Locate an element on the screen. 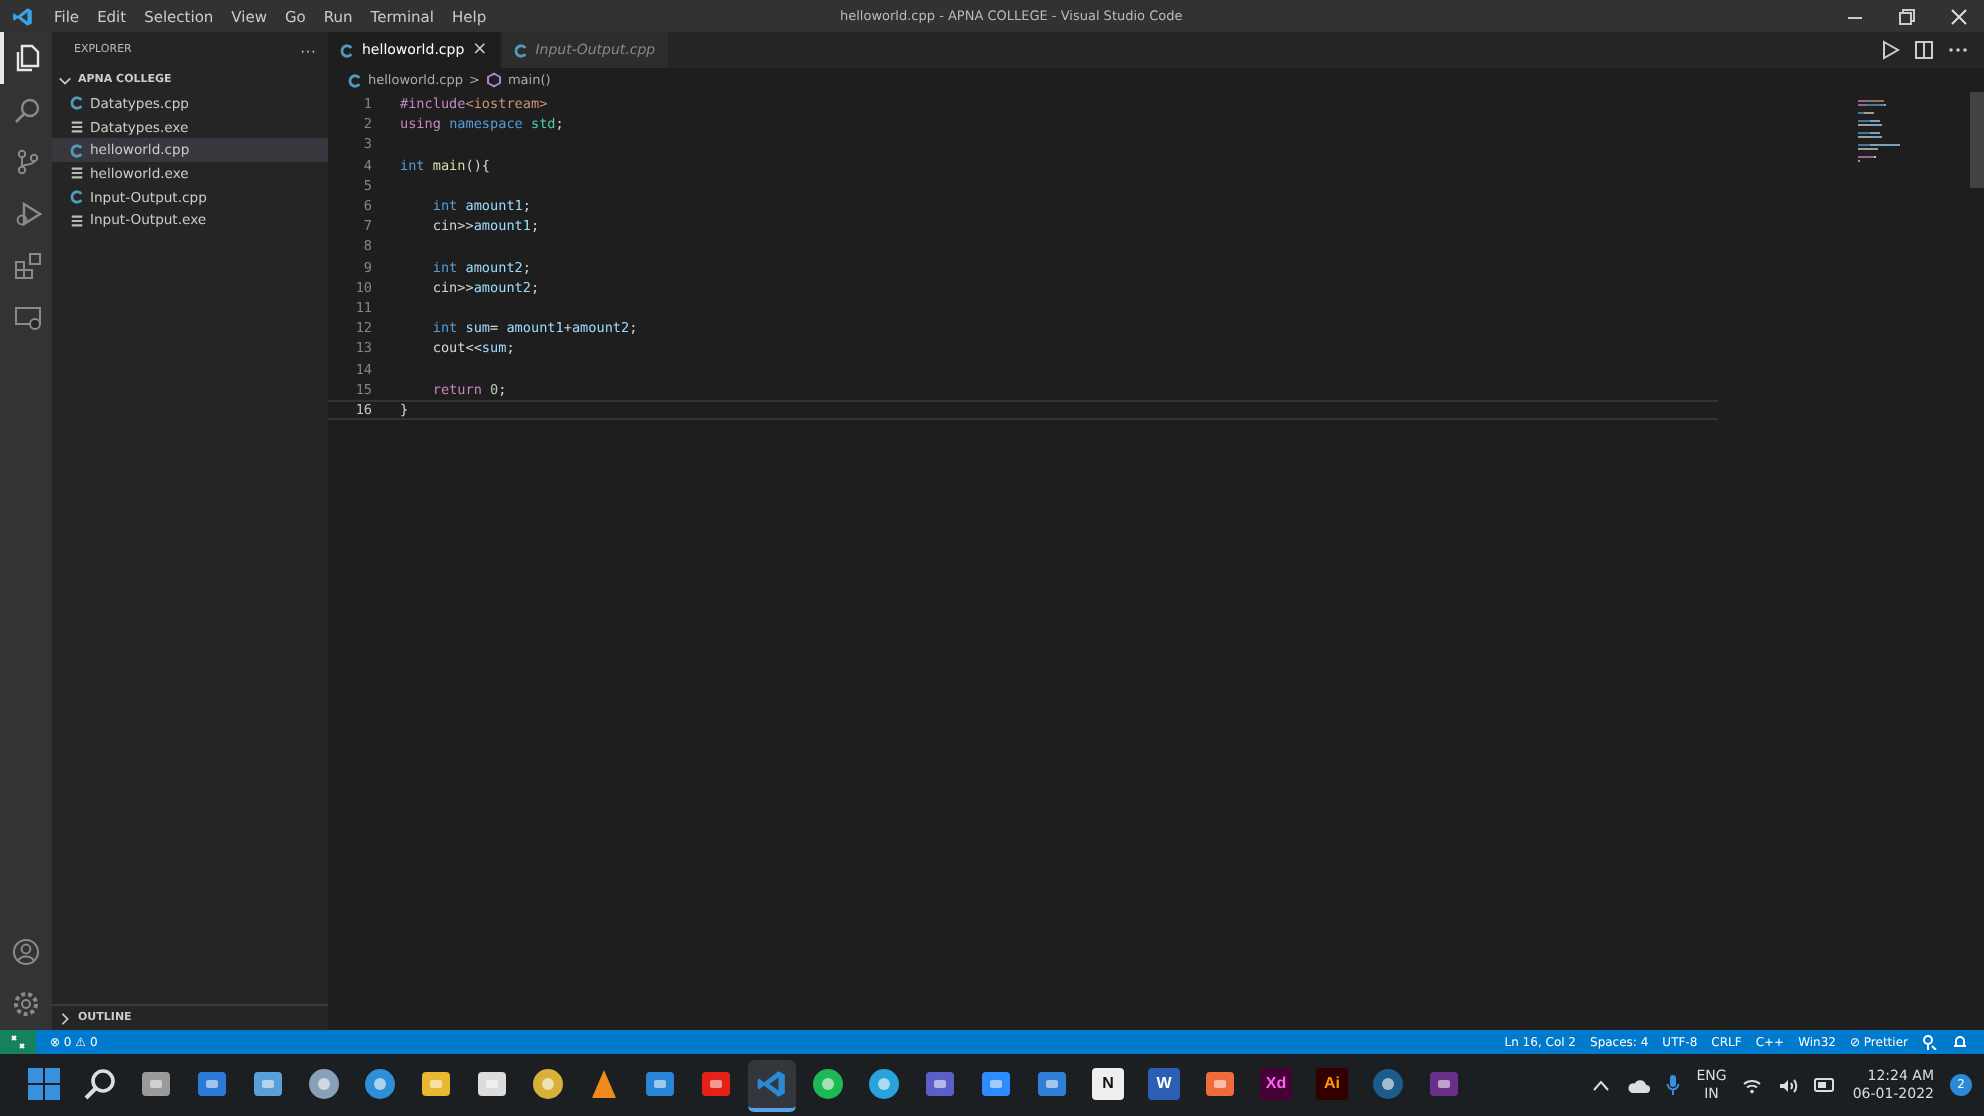 The width and height of the screenshot is (1984, 1116). app-icon: Xd is located at coordinates (1276, 1083).